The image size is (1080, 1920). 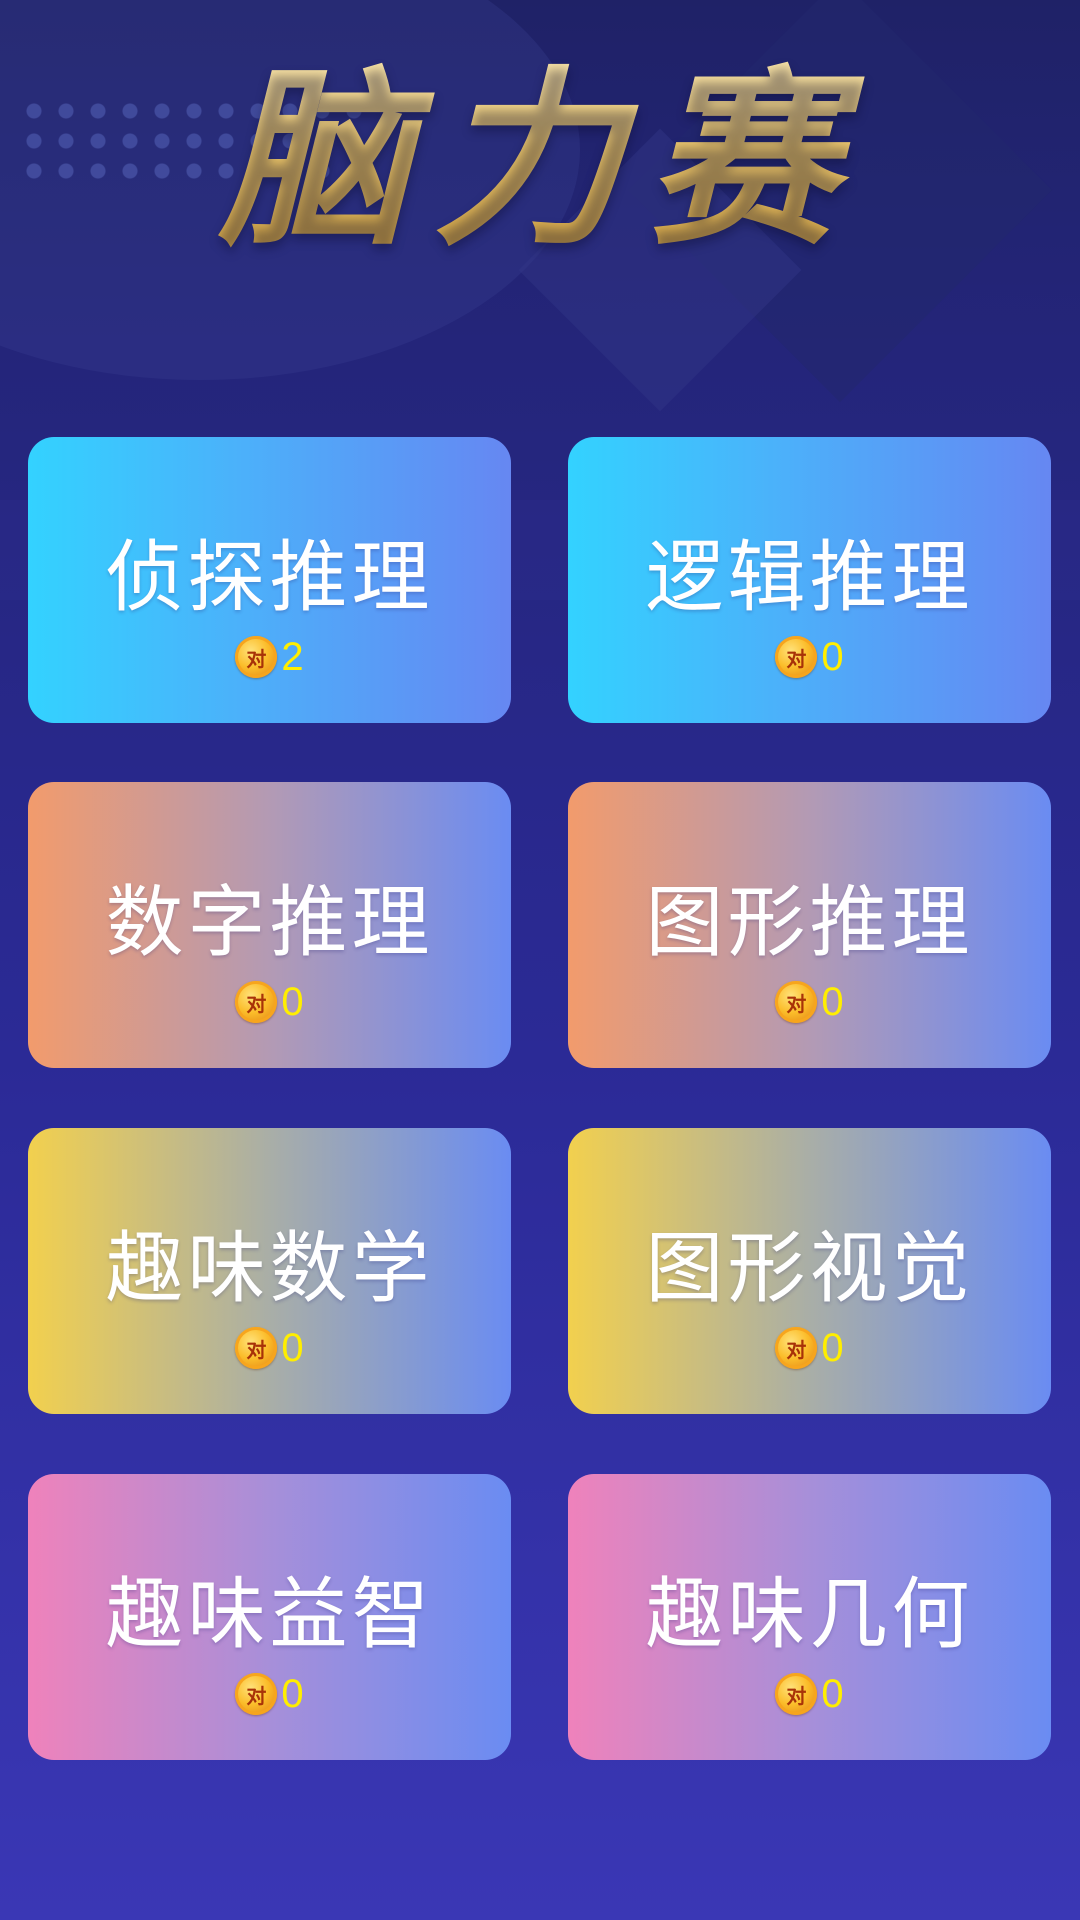 I want to click on category-card-detective-reasoning: 侦探推理 对 2, so click(x=269, y=580).